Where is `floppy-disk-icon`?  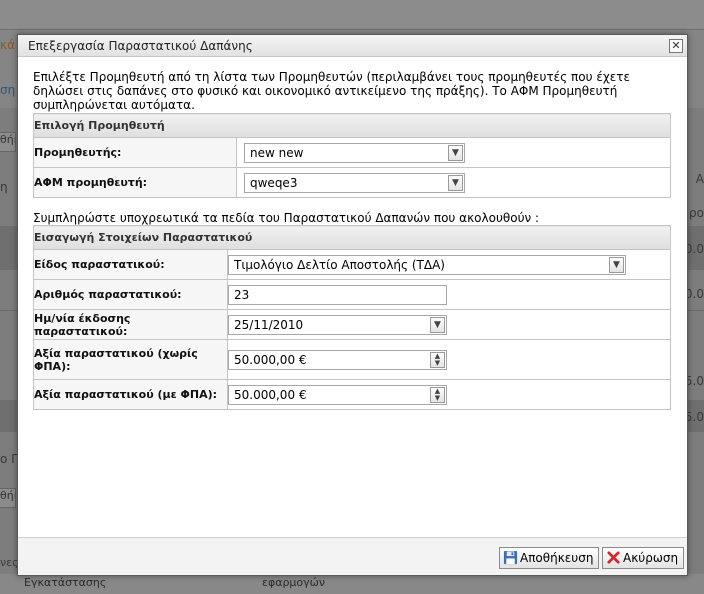 floppy-disk-icon is located at coordinates (510, 557).